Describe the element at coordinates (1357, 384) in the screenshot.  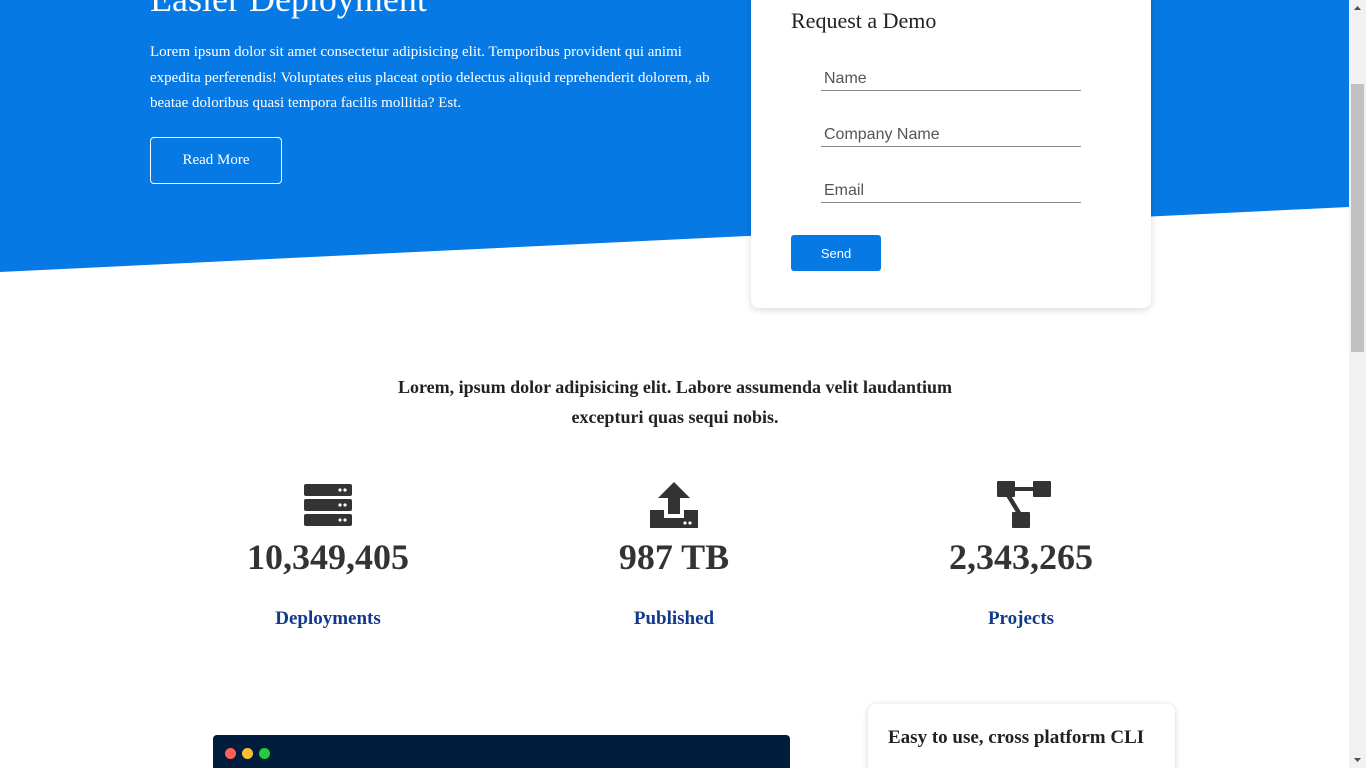
I see `page-scrollbar` at that location.